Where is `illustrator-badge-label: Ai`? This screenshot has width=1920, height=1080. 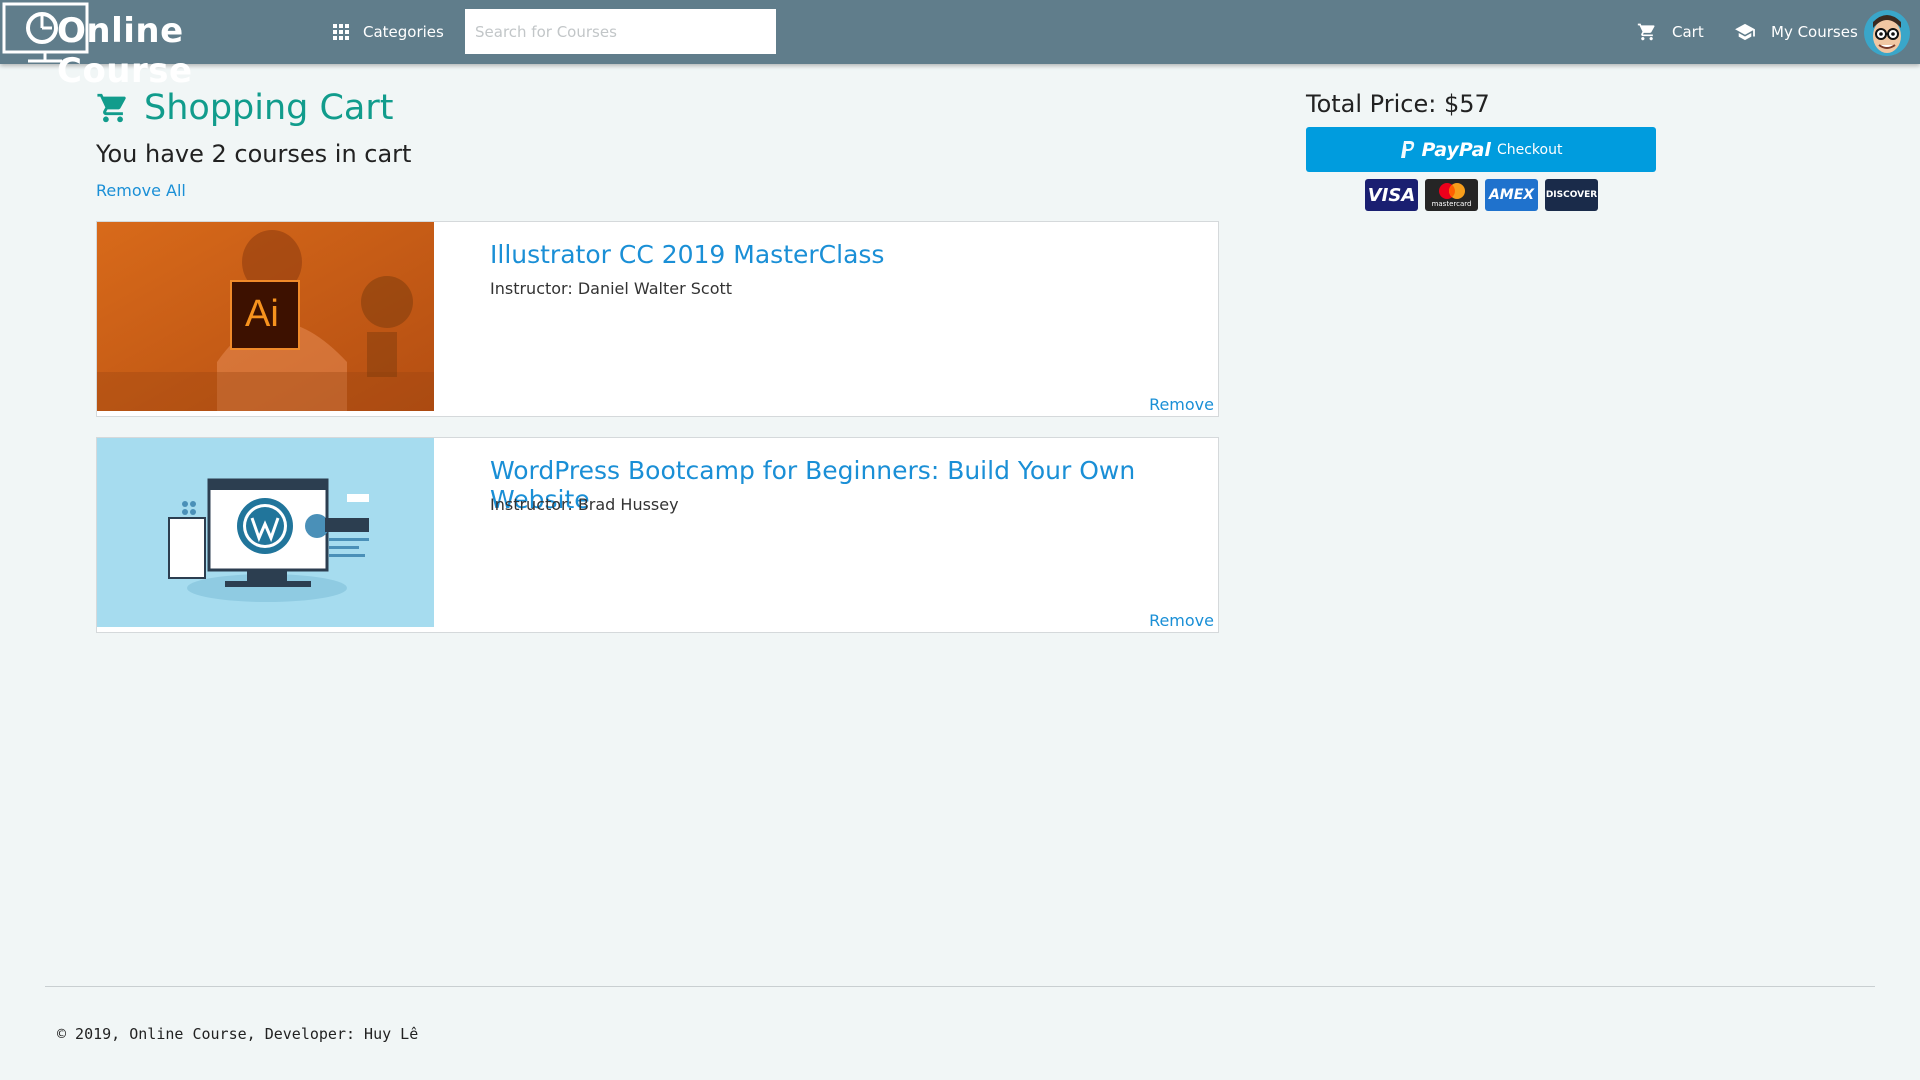 illustrator-badge-label: Ai is located at coordinates (262, 314).